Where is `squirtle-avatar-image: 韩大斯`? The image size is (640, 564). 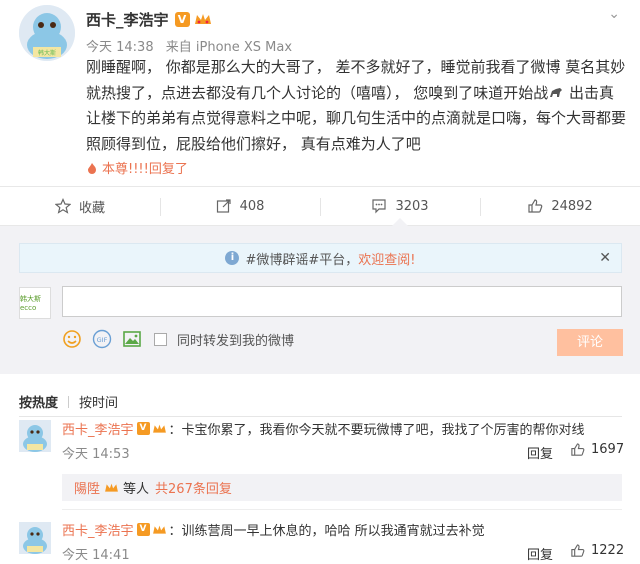
squirtle-avatar-image: 韩大斯 is located at coordinates (47, 33).